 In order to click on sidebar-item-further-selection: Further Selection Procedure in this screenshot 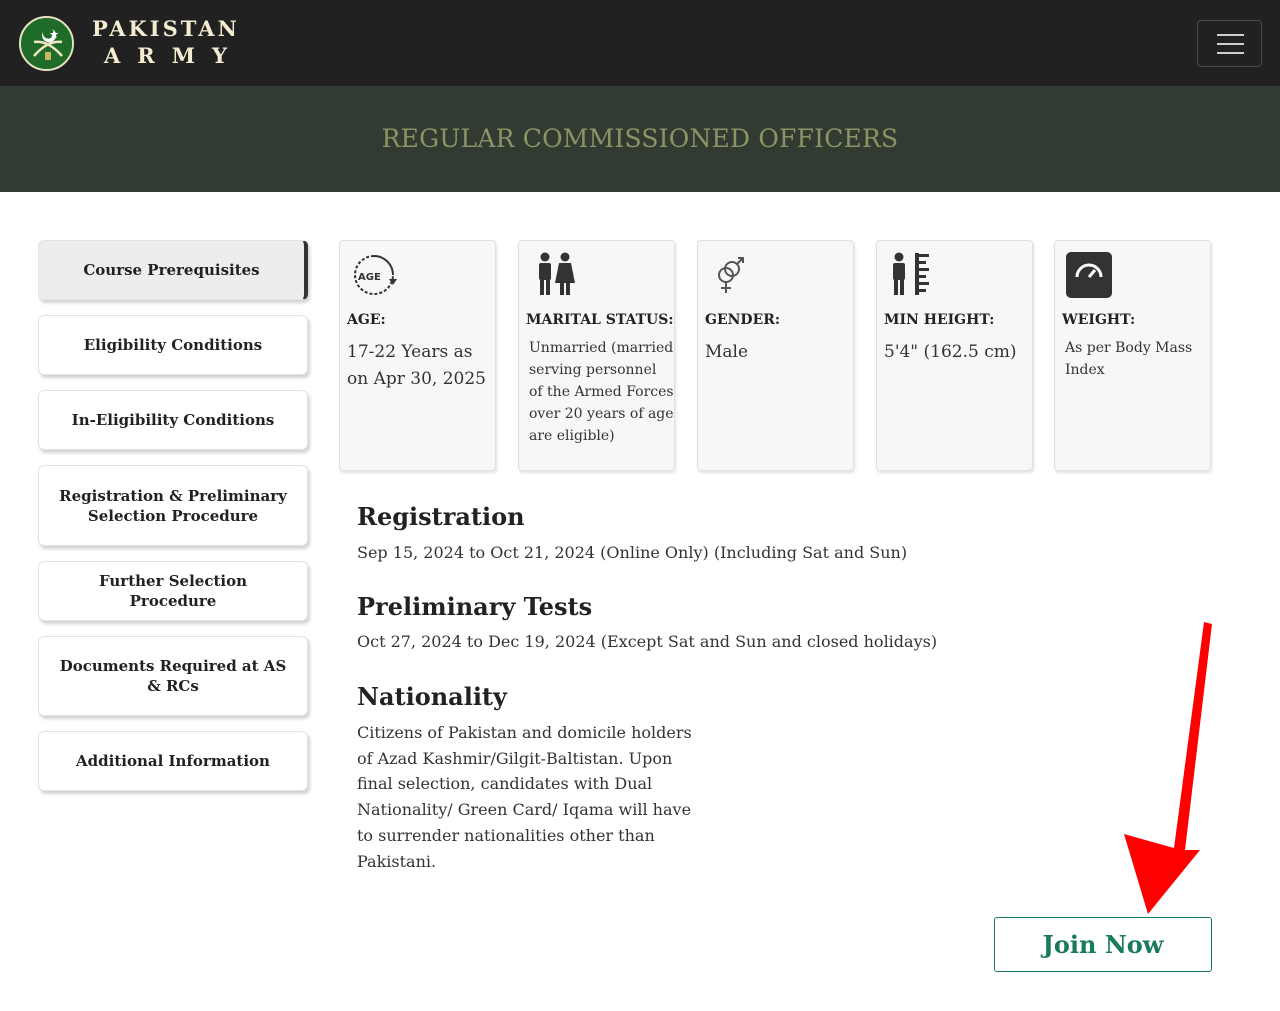, I will do `click(173, 591)`.